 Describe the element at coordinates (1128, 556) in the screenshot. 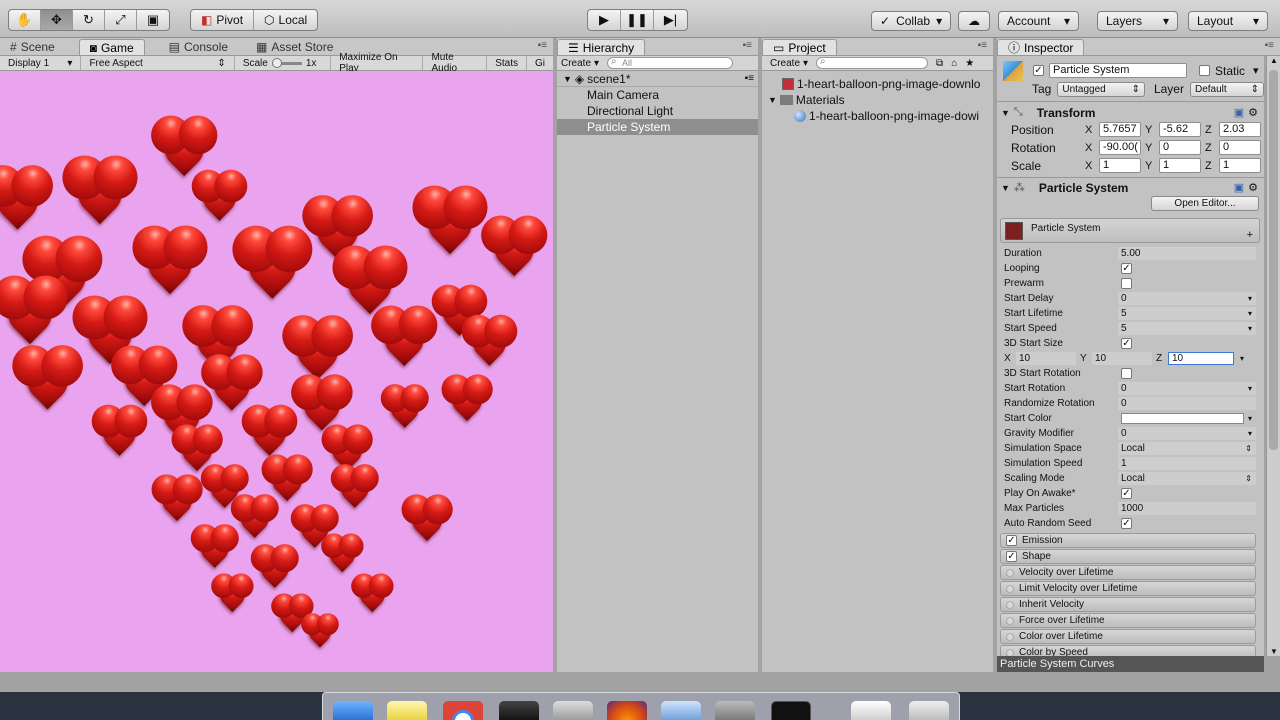

I see `module-shape: ✓ Shape` at that location.